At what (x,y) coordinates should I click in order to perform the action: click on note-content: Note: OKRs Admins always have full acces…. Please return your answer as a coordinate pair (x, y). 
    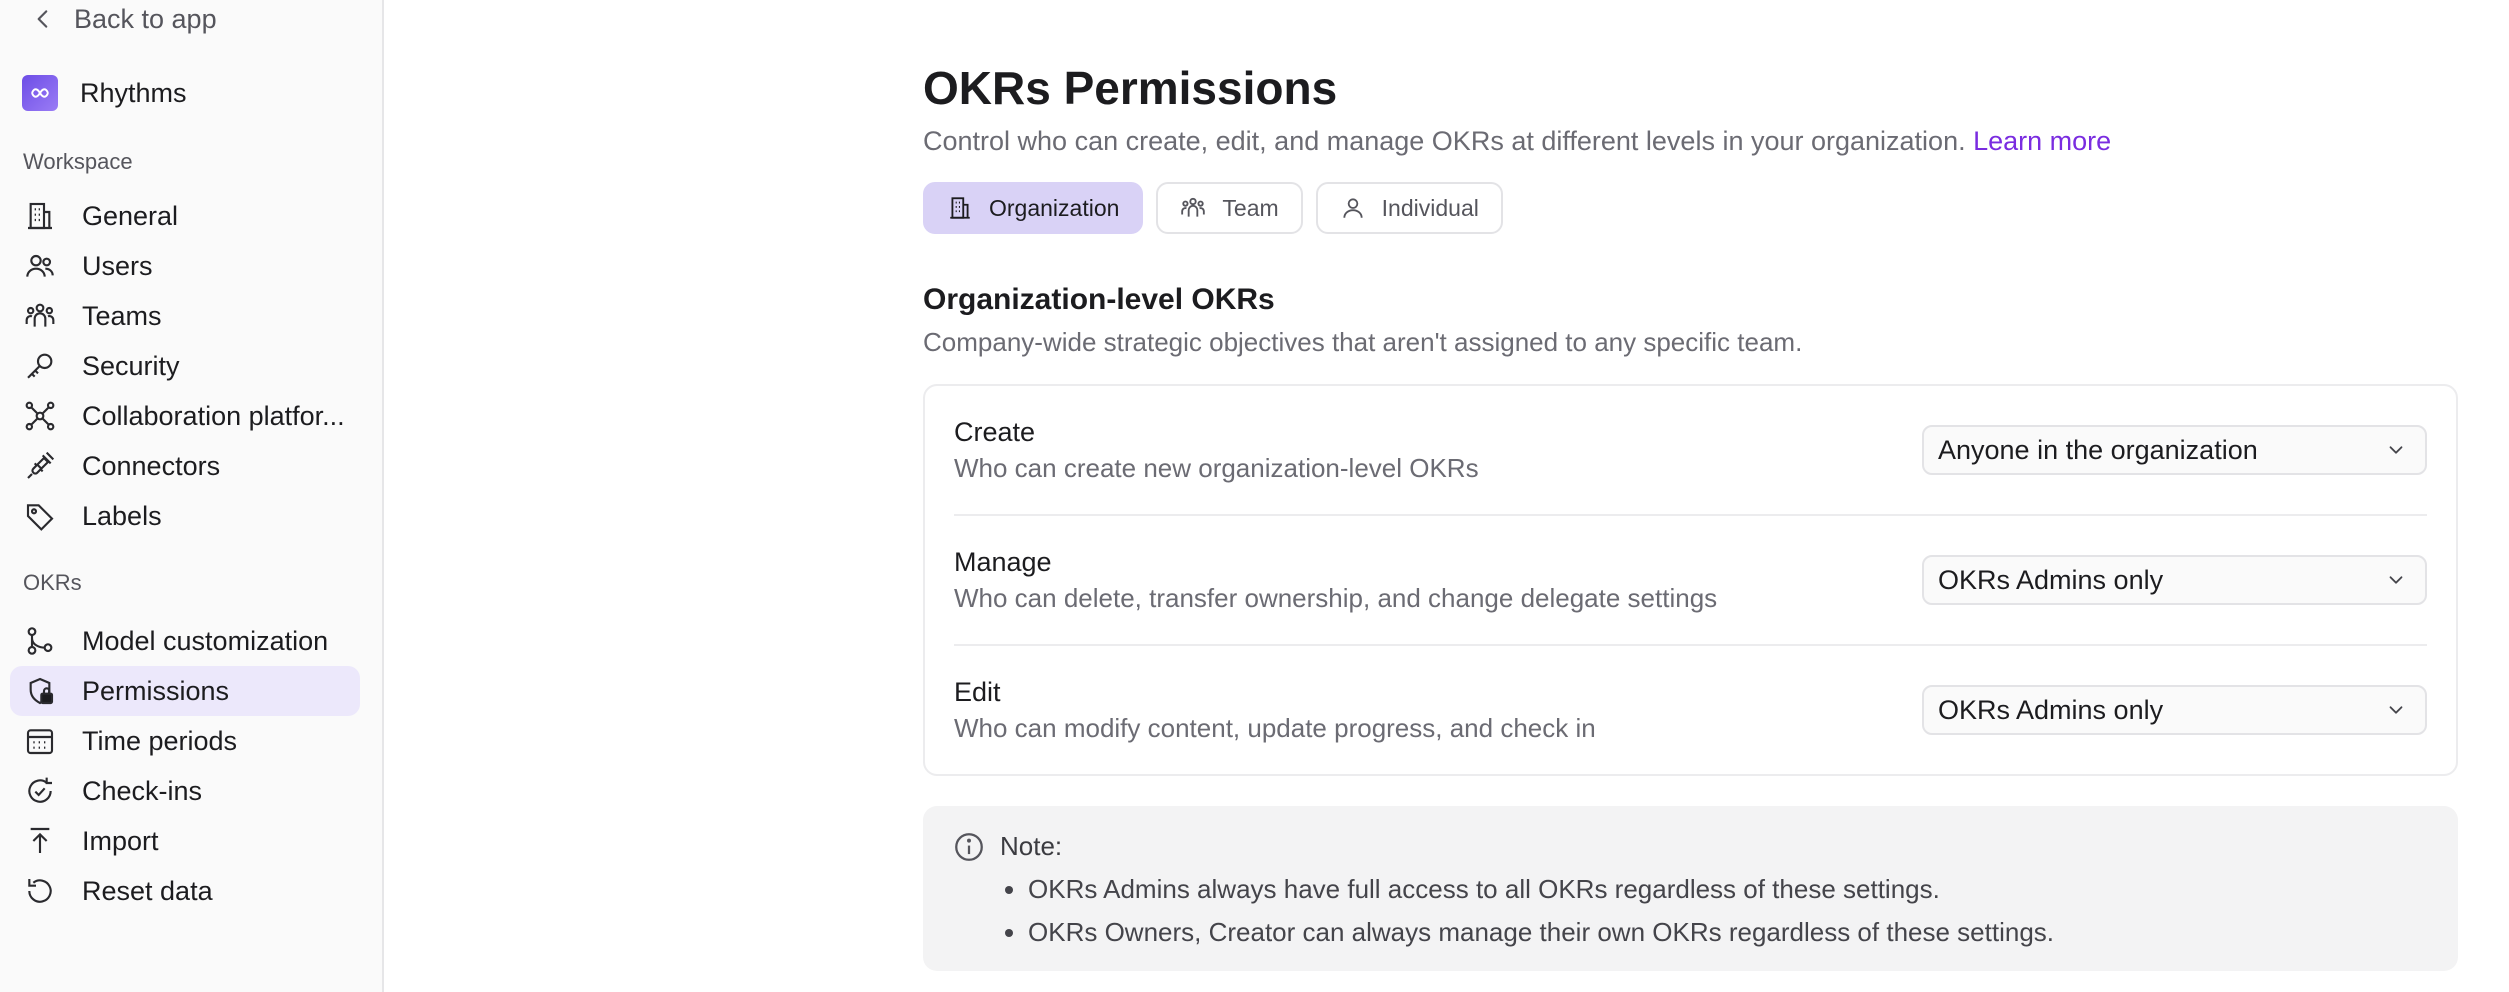
    Looking at the image, I should click on (1527, 888).